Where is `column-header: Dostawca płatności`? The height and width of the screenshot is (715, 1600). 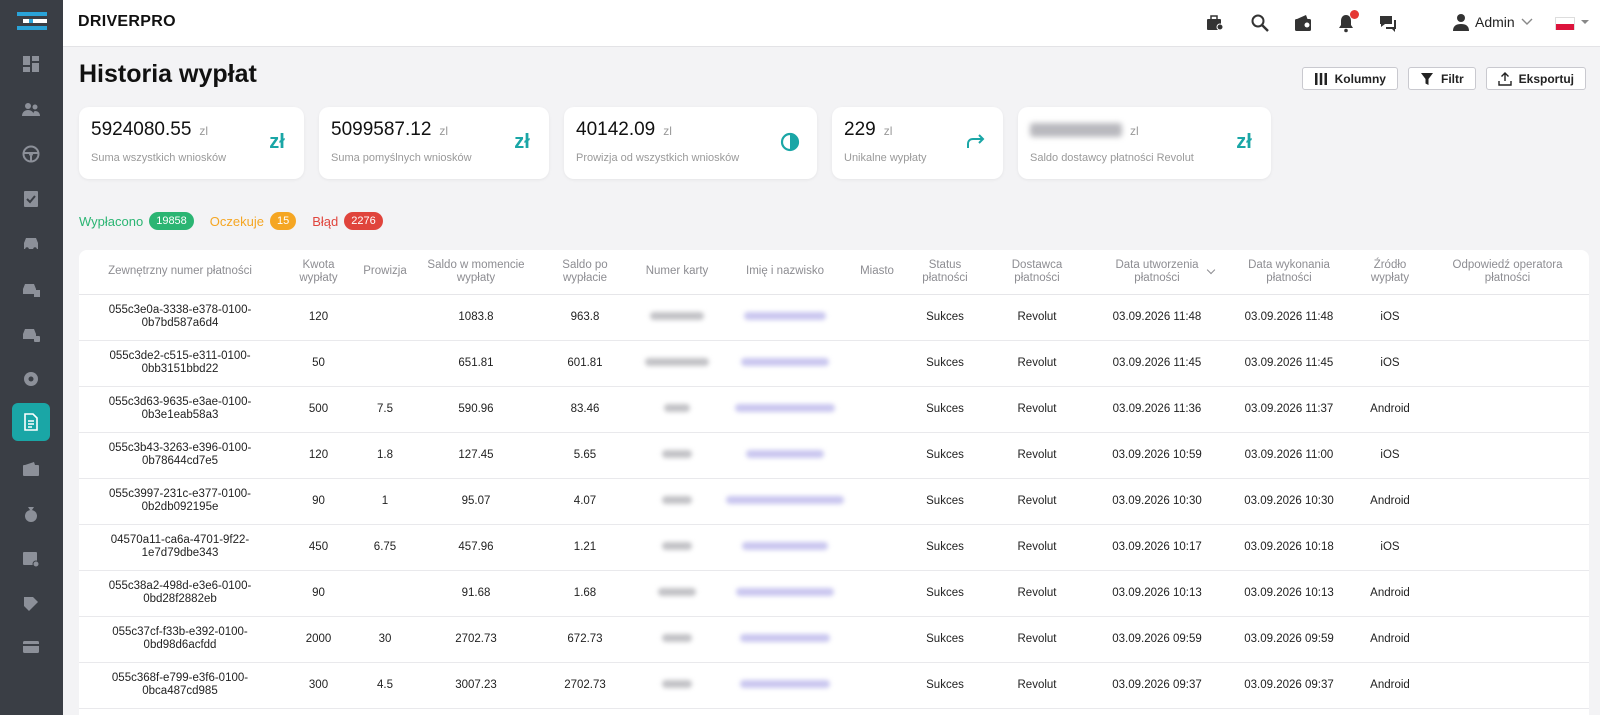 column-header: Dostawca płatności is located at coordinates (1037, 272).